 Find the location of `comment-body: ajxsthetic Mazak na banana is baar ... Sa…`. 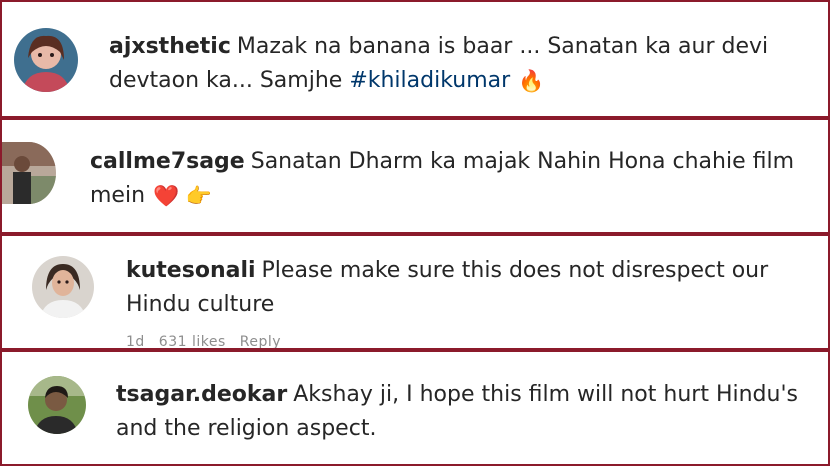

comment-body: ajxsthetic Mazak na banana is baar ... Sa… is located at coordinates (459, 64).